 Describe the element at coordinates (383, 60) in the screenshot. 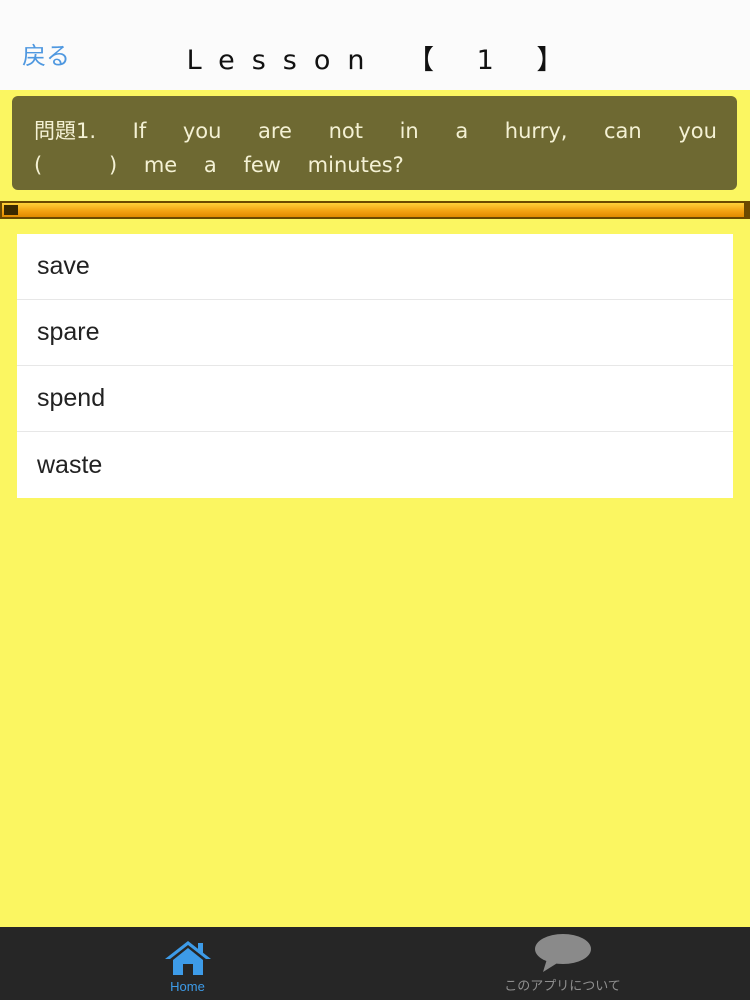

I see `page-title: Lesson 【 1 】` at that location.